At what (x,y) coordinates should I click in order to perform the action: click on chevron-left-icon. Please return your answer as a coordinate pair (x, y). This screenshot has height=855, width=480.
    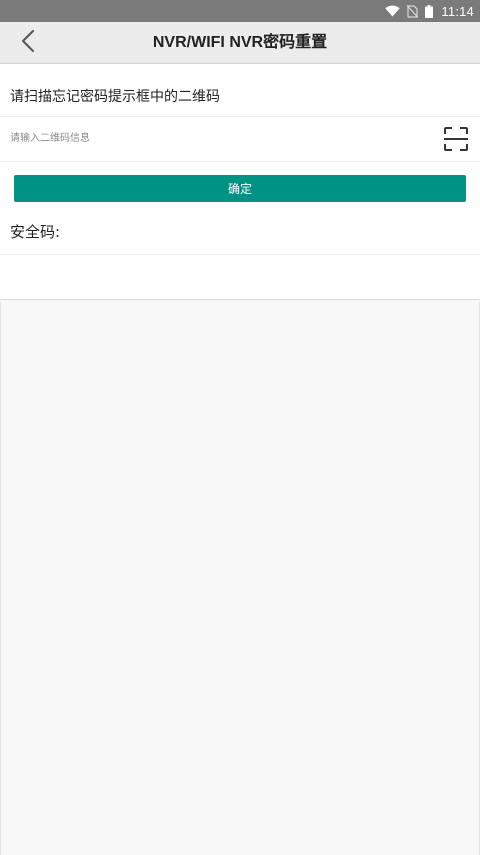
    Looking at the image, I should click on (28, 43).